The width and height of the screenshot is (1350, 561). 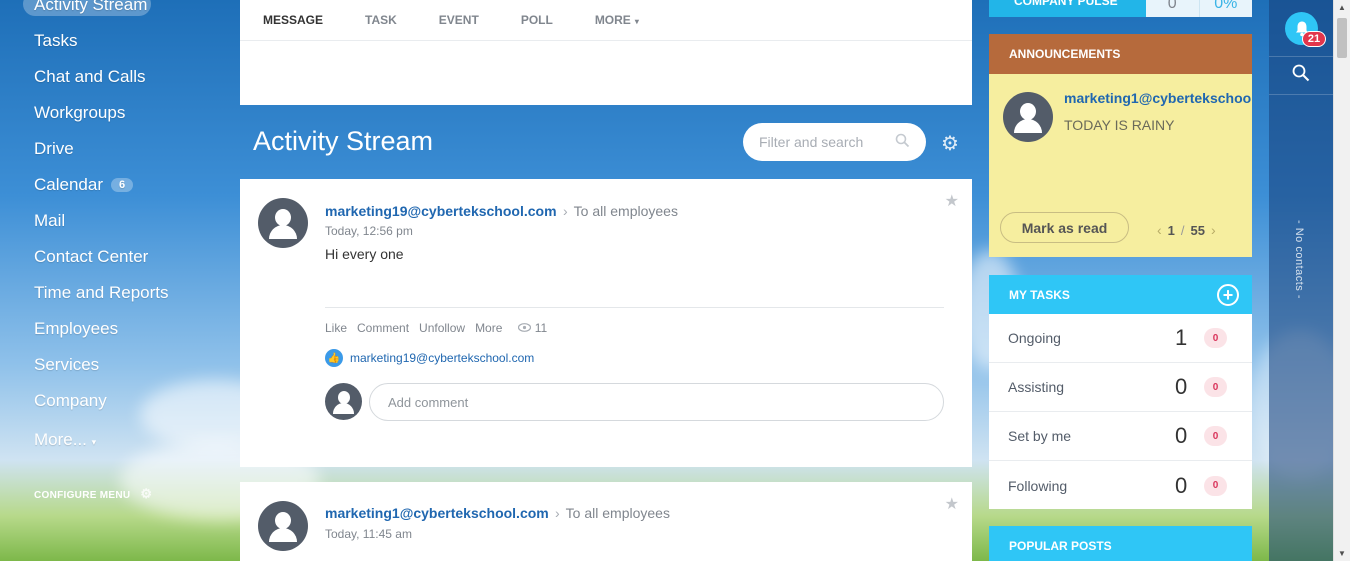 I want to click on post-actions: Like Comment Unfollow More 11, so click(x=446, y=328).